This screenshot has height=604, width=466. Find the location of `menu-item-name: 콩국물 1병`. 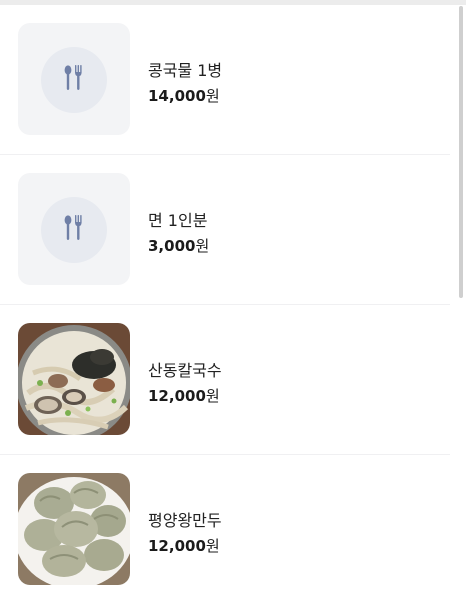

menu-item-name: 콩국물 1병 is located at coordinates (185, 70).